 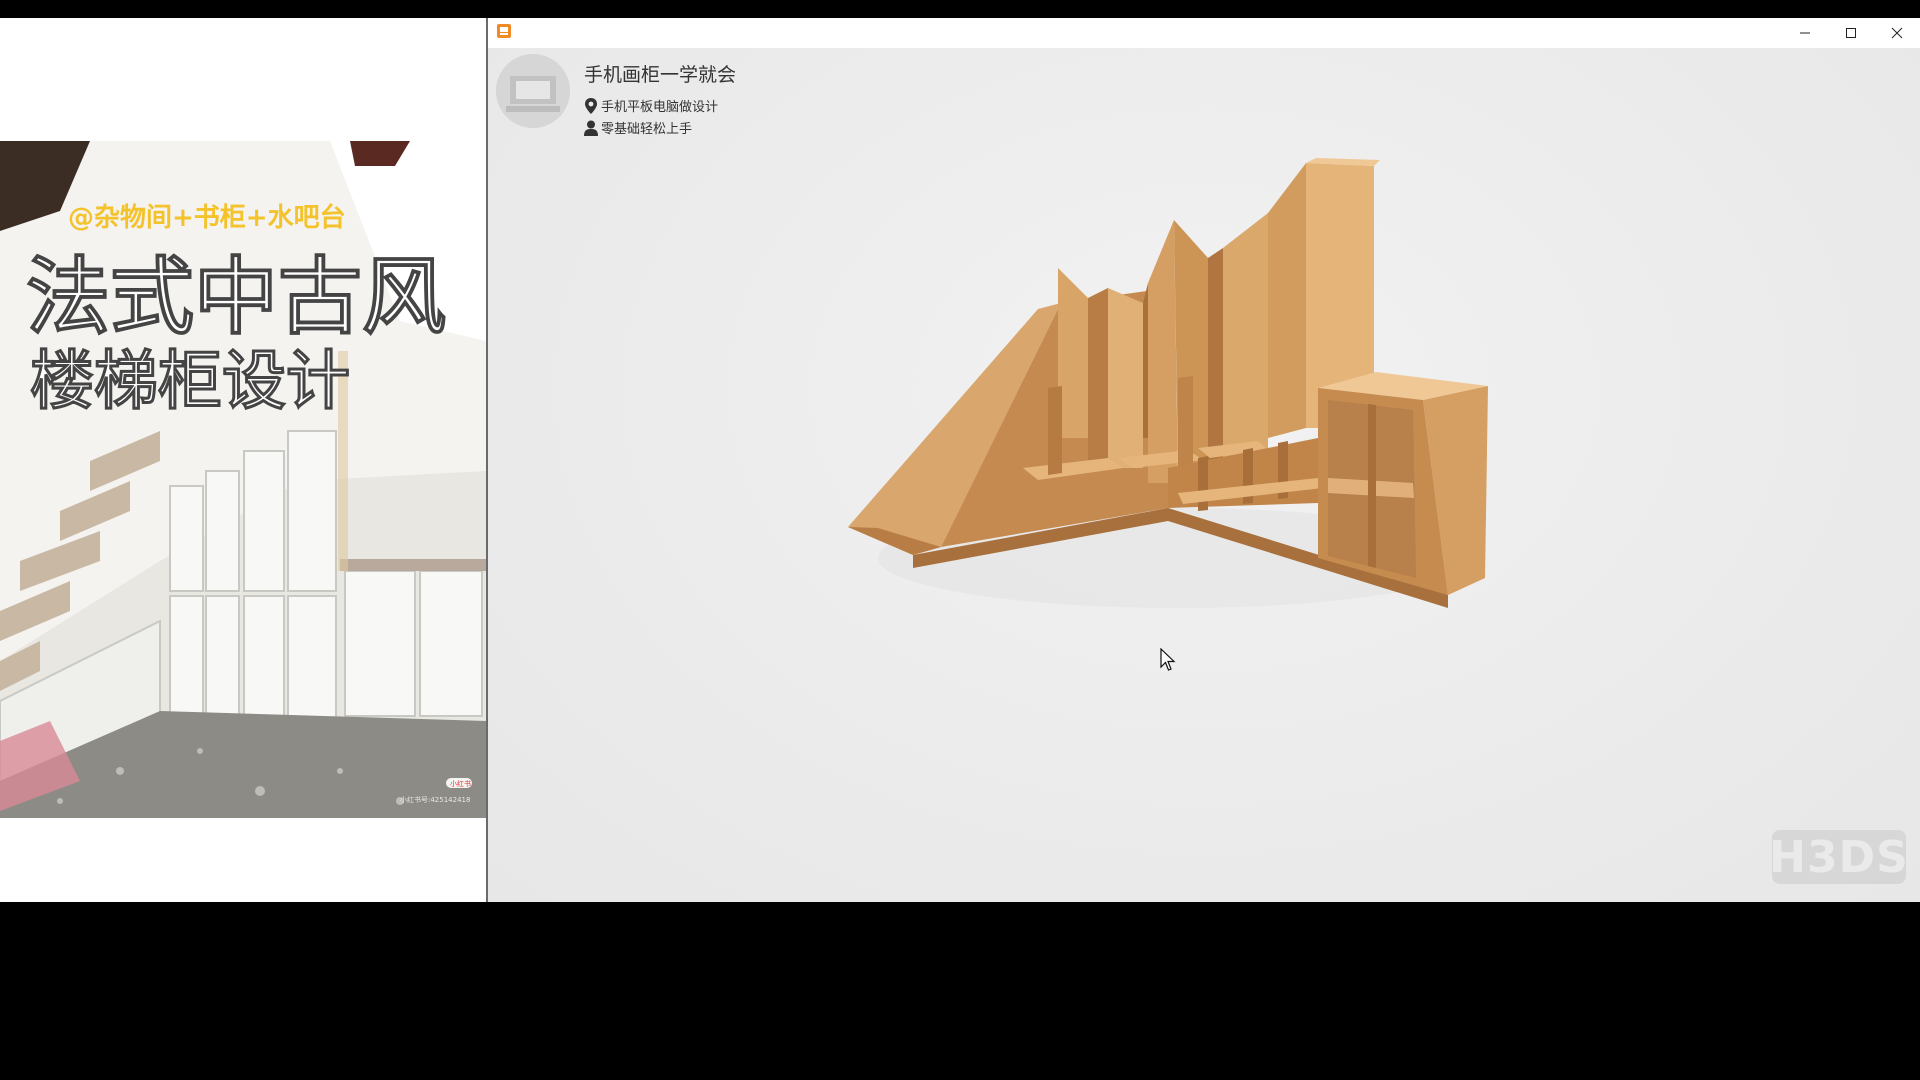 What do you see at coordinates (207, 217) in the screenshot?
I see `photo-tag-text: @杂物间+书柜+水吧台` at bounding box center [207, 217].